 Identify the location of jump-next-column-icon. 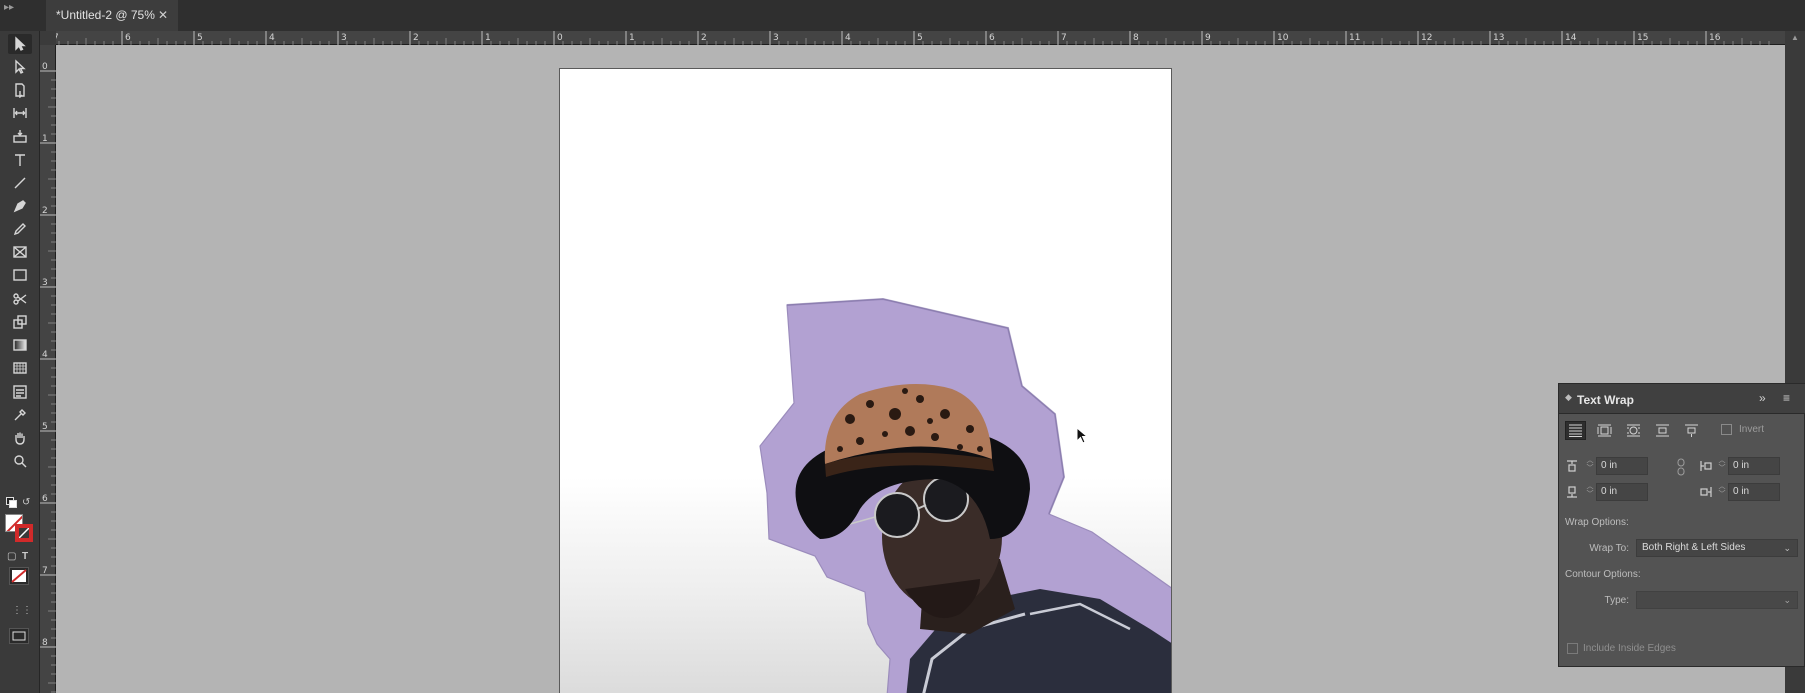
(1691, 430).